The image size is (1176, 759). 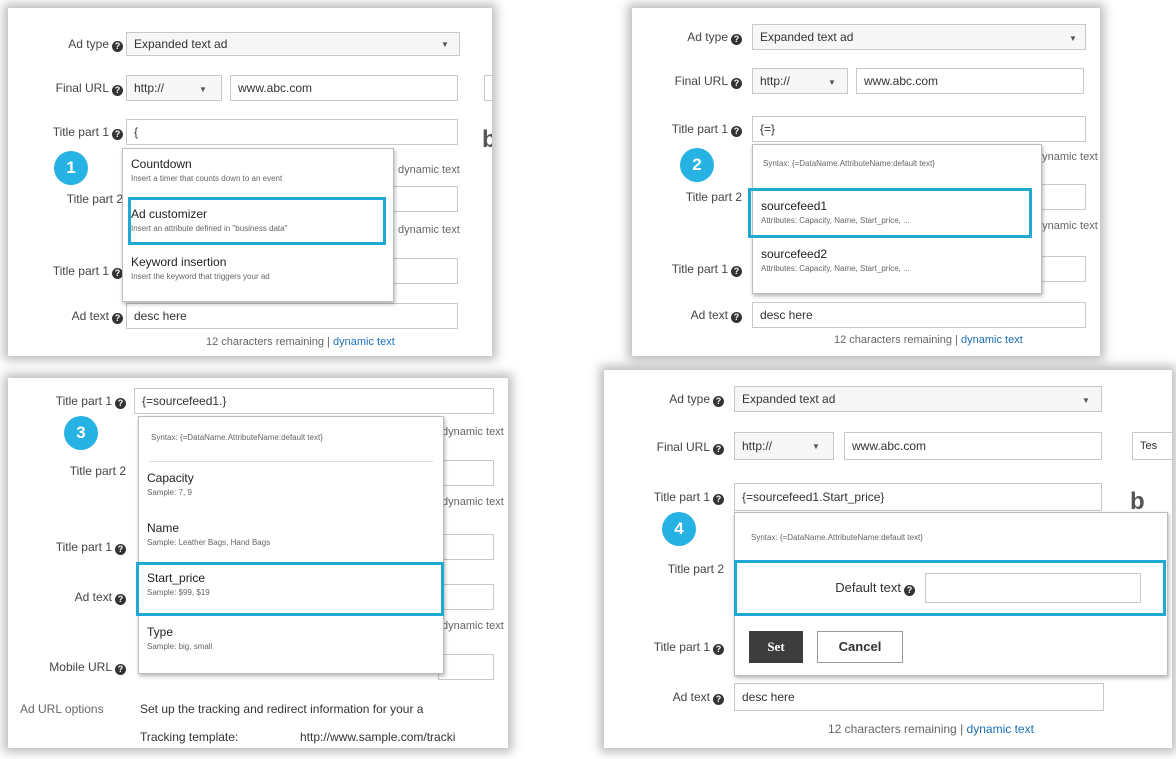 I want to click on divider, so click(x=291, y=461).